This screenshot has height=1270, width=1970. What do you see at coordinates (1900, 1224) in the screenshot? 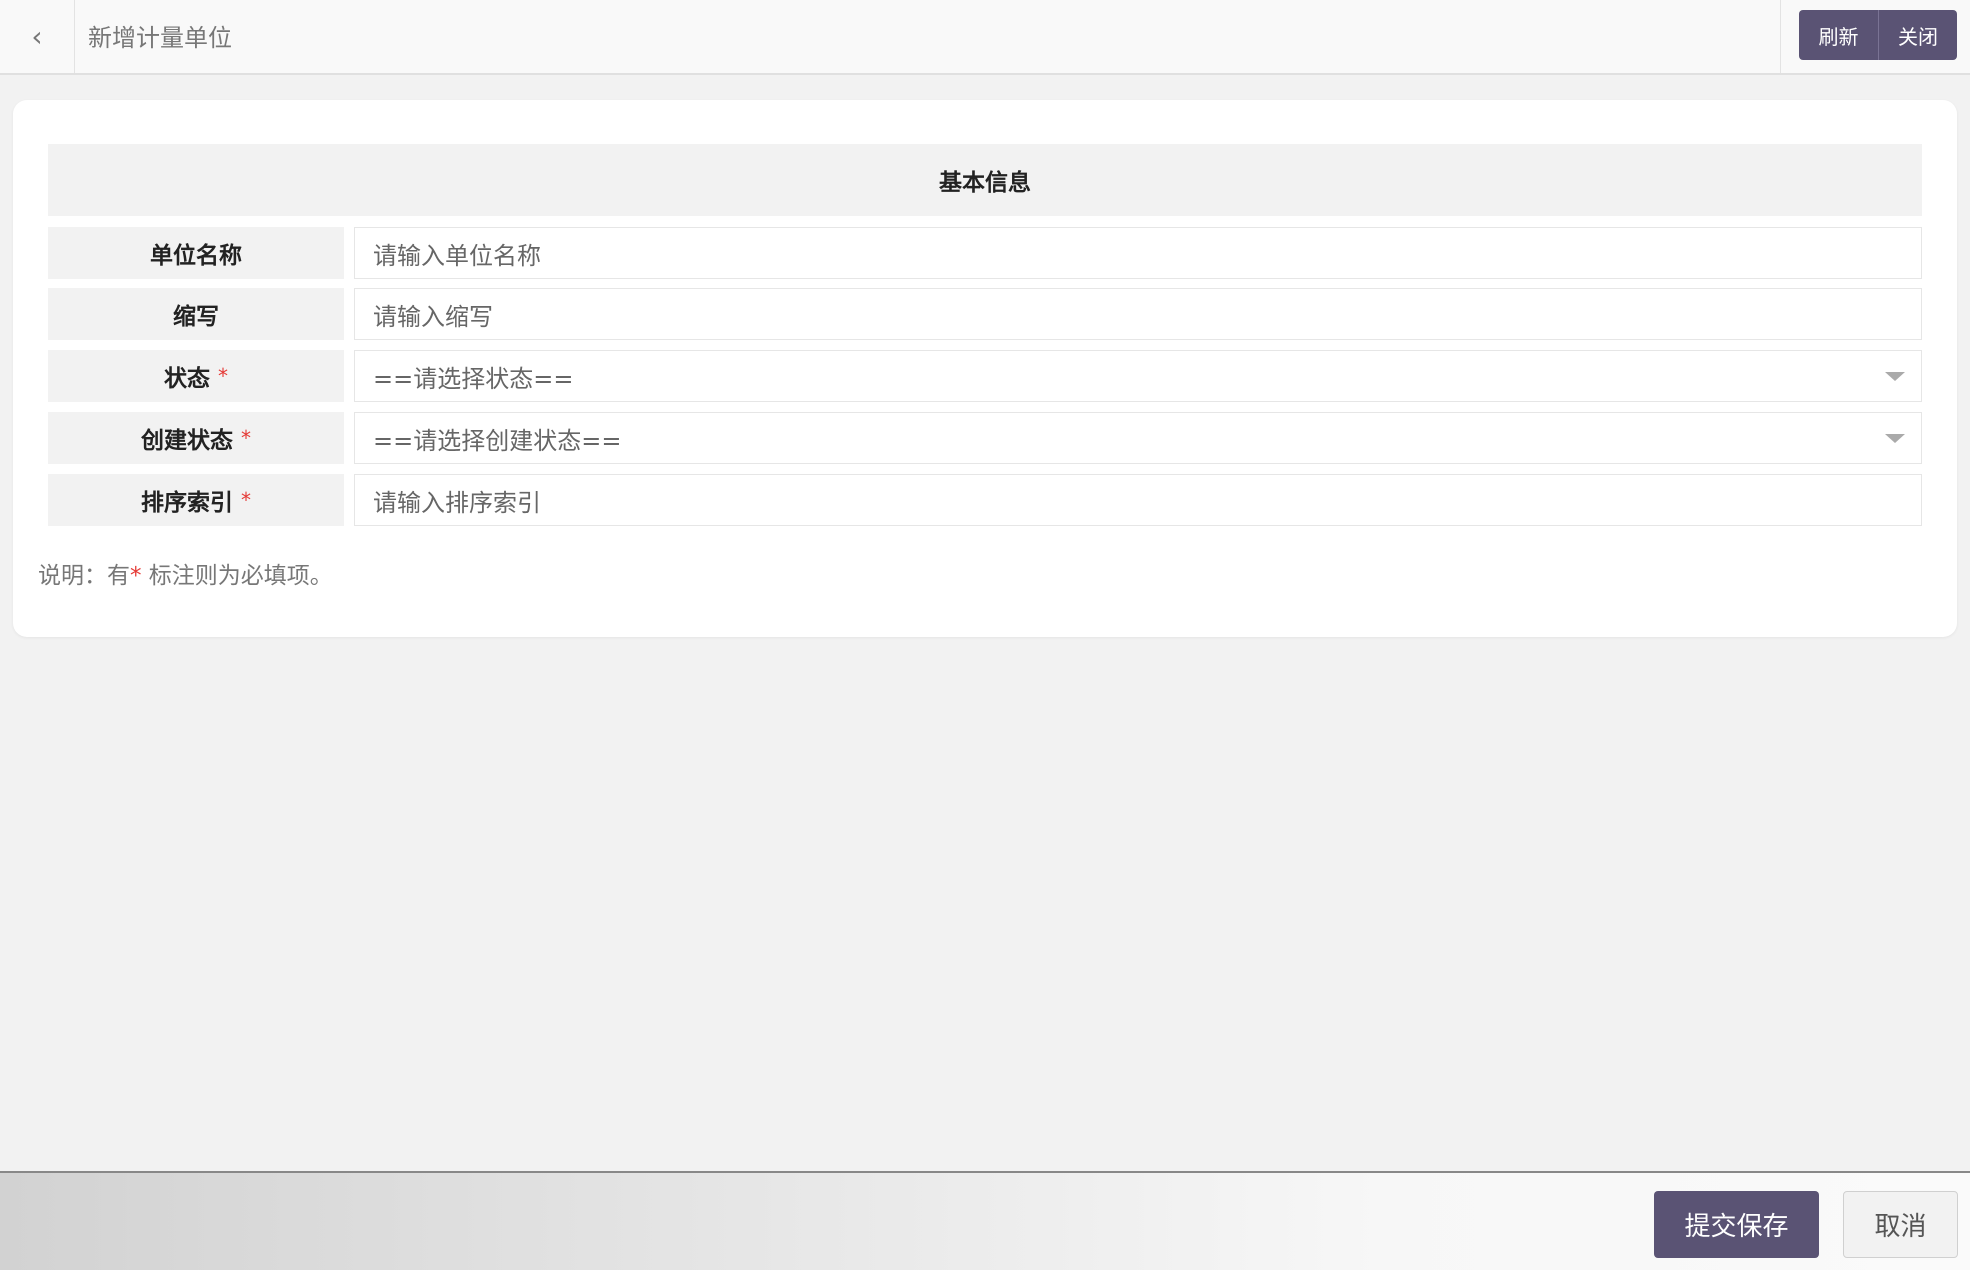
I see `cancel-button: 取消` at bounding box center [1900, 1224].